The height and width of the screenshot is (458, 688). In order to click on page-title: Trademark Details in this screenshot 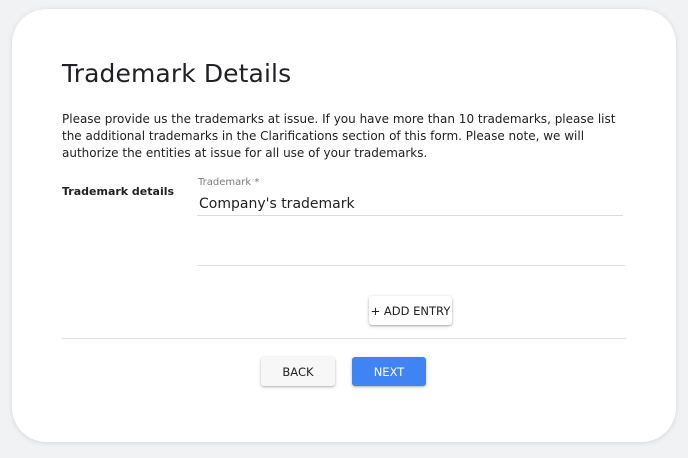, I will do `click(177, 73)`.